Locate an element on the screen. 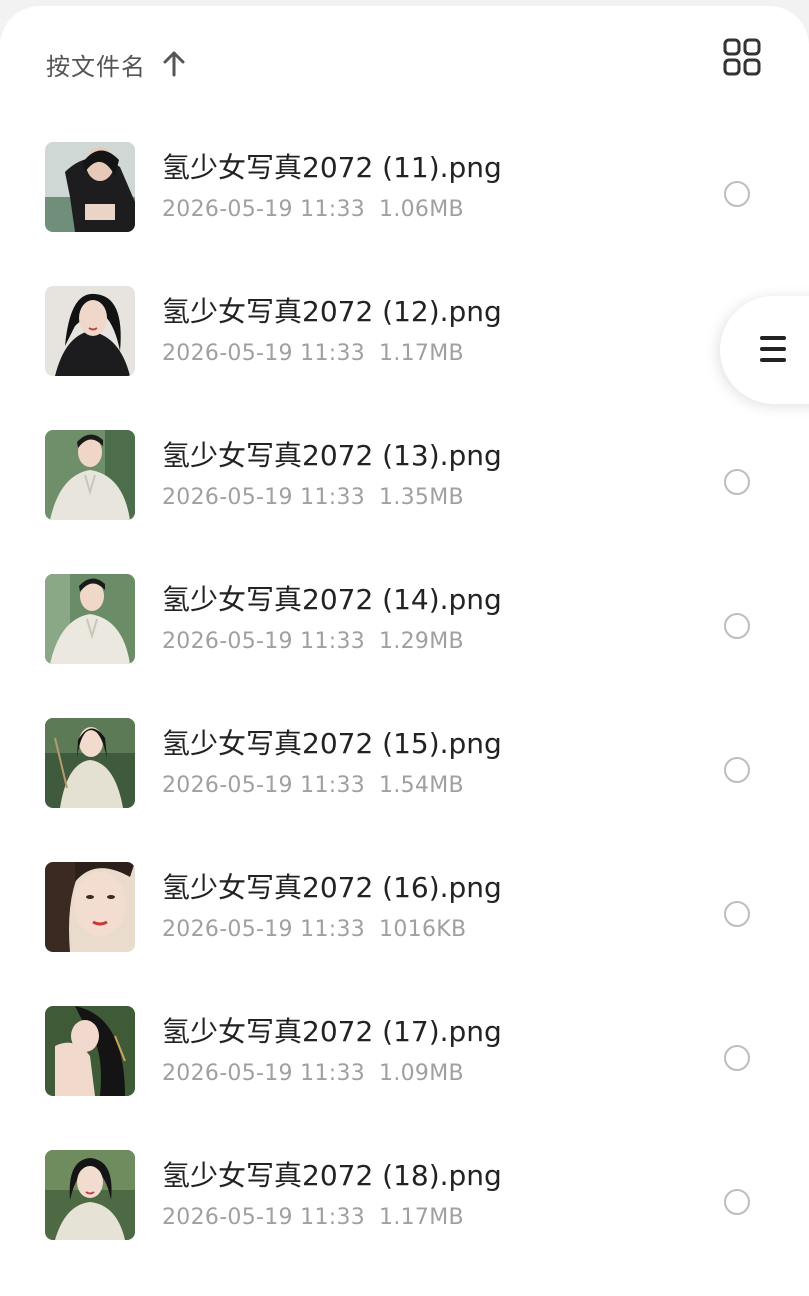 This screenshot has width=809, height=1296. file-meta: 2026-05-19 11:33 1.09MB is located at coordinates (313, 1073).